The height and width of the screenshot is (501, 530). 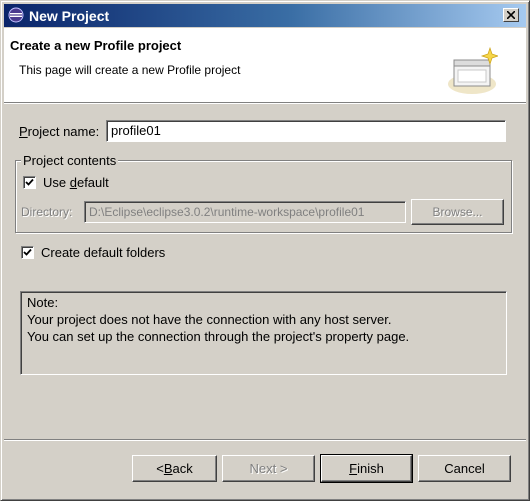 I want to click on directory-label: Directory:, so click(x=47, y=212).